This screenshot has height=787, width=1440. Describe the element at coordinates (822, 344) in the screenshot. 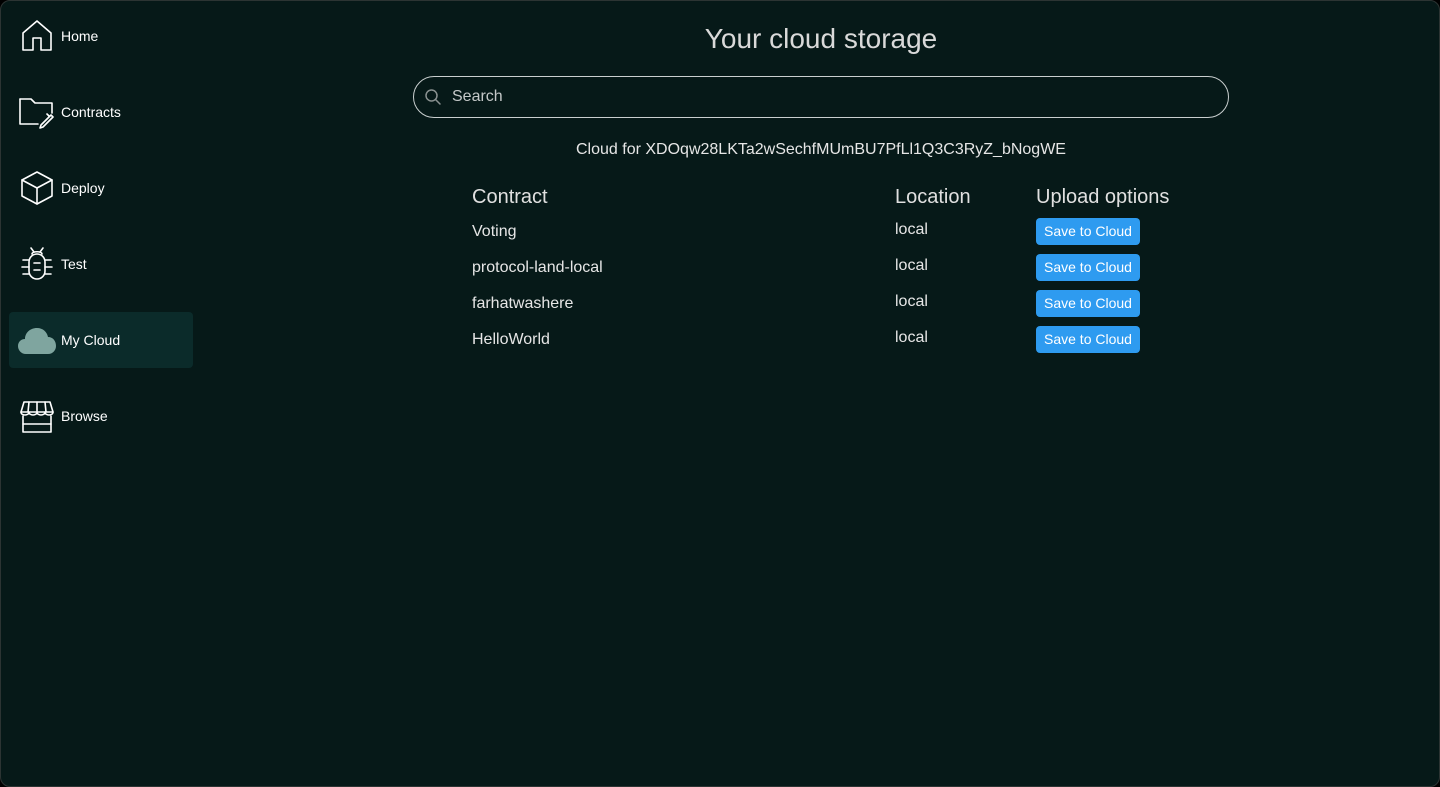

I see `table-row: HelloWorld local Save to Cloud` at that location.